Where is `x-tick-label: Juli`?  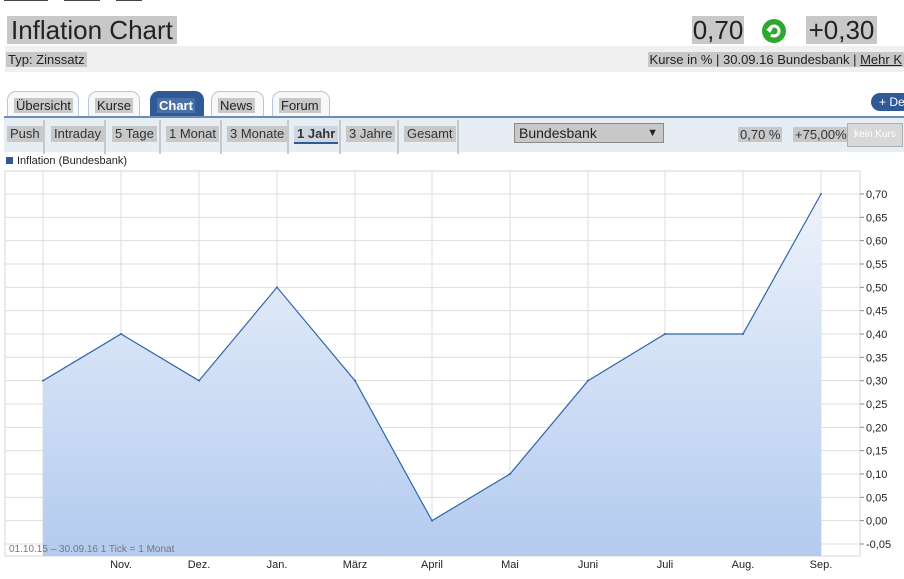 x-tick-label: Juli is located at coordinates (665, 565).